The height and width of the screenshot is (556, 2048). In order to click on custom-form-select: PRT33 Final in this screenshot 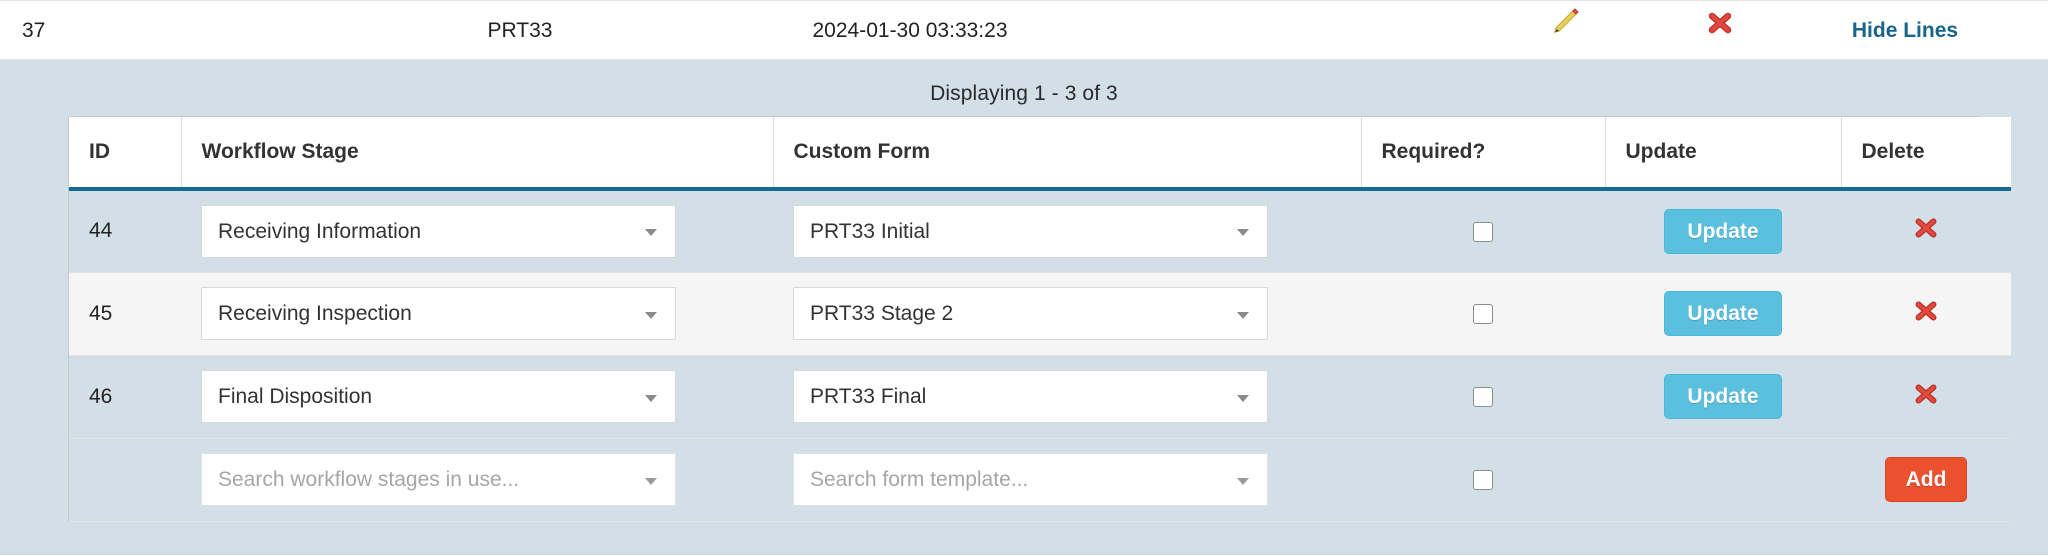, I will do `click(1030, 396)`.